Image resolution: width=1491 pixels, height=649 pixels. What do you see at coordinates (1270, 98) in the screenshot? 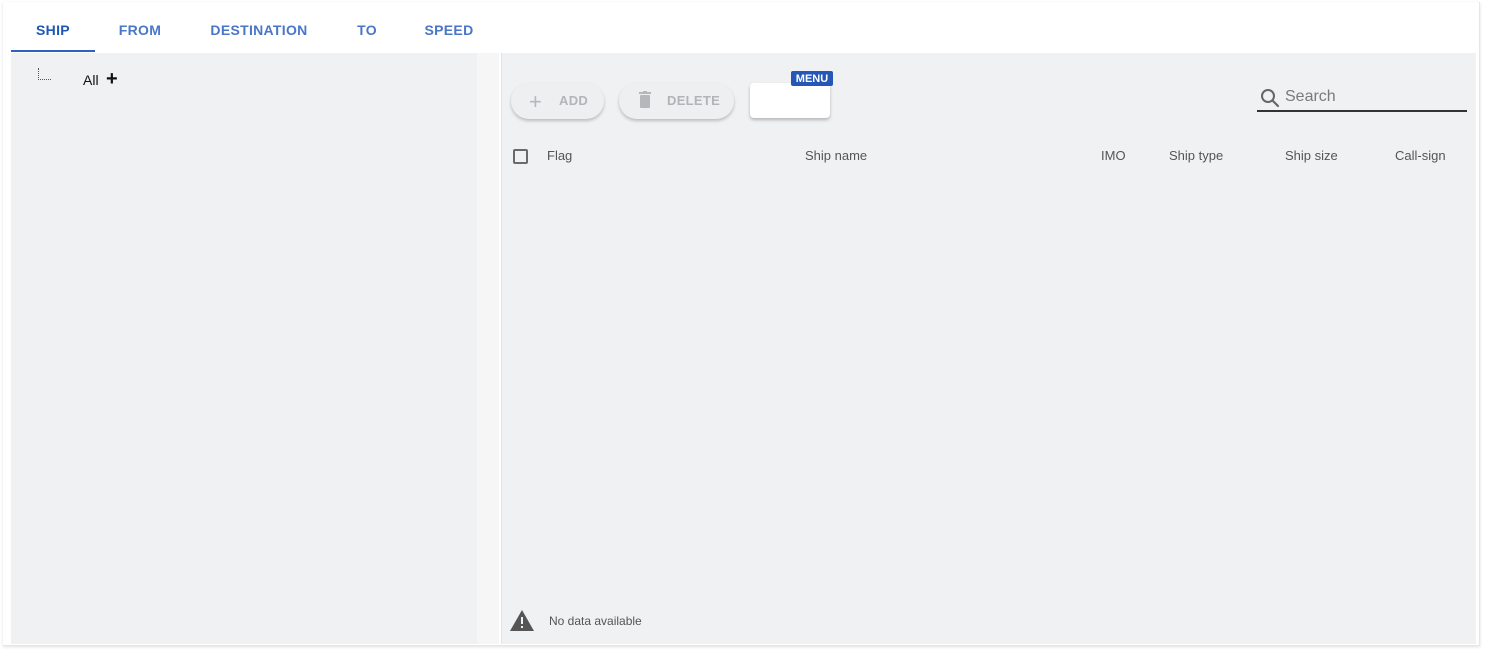
I see `search-icon` at bounding box center [1270, 98].